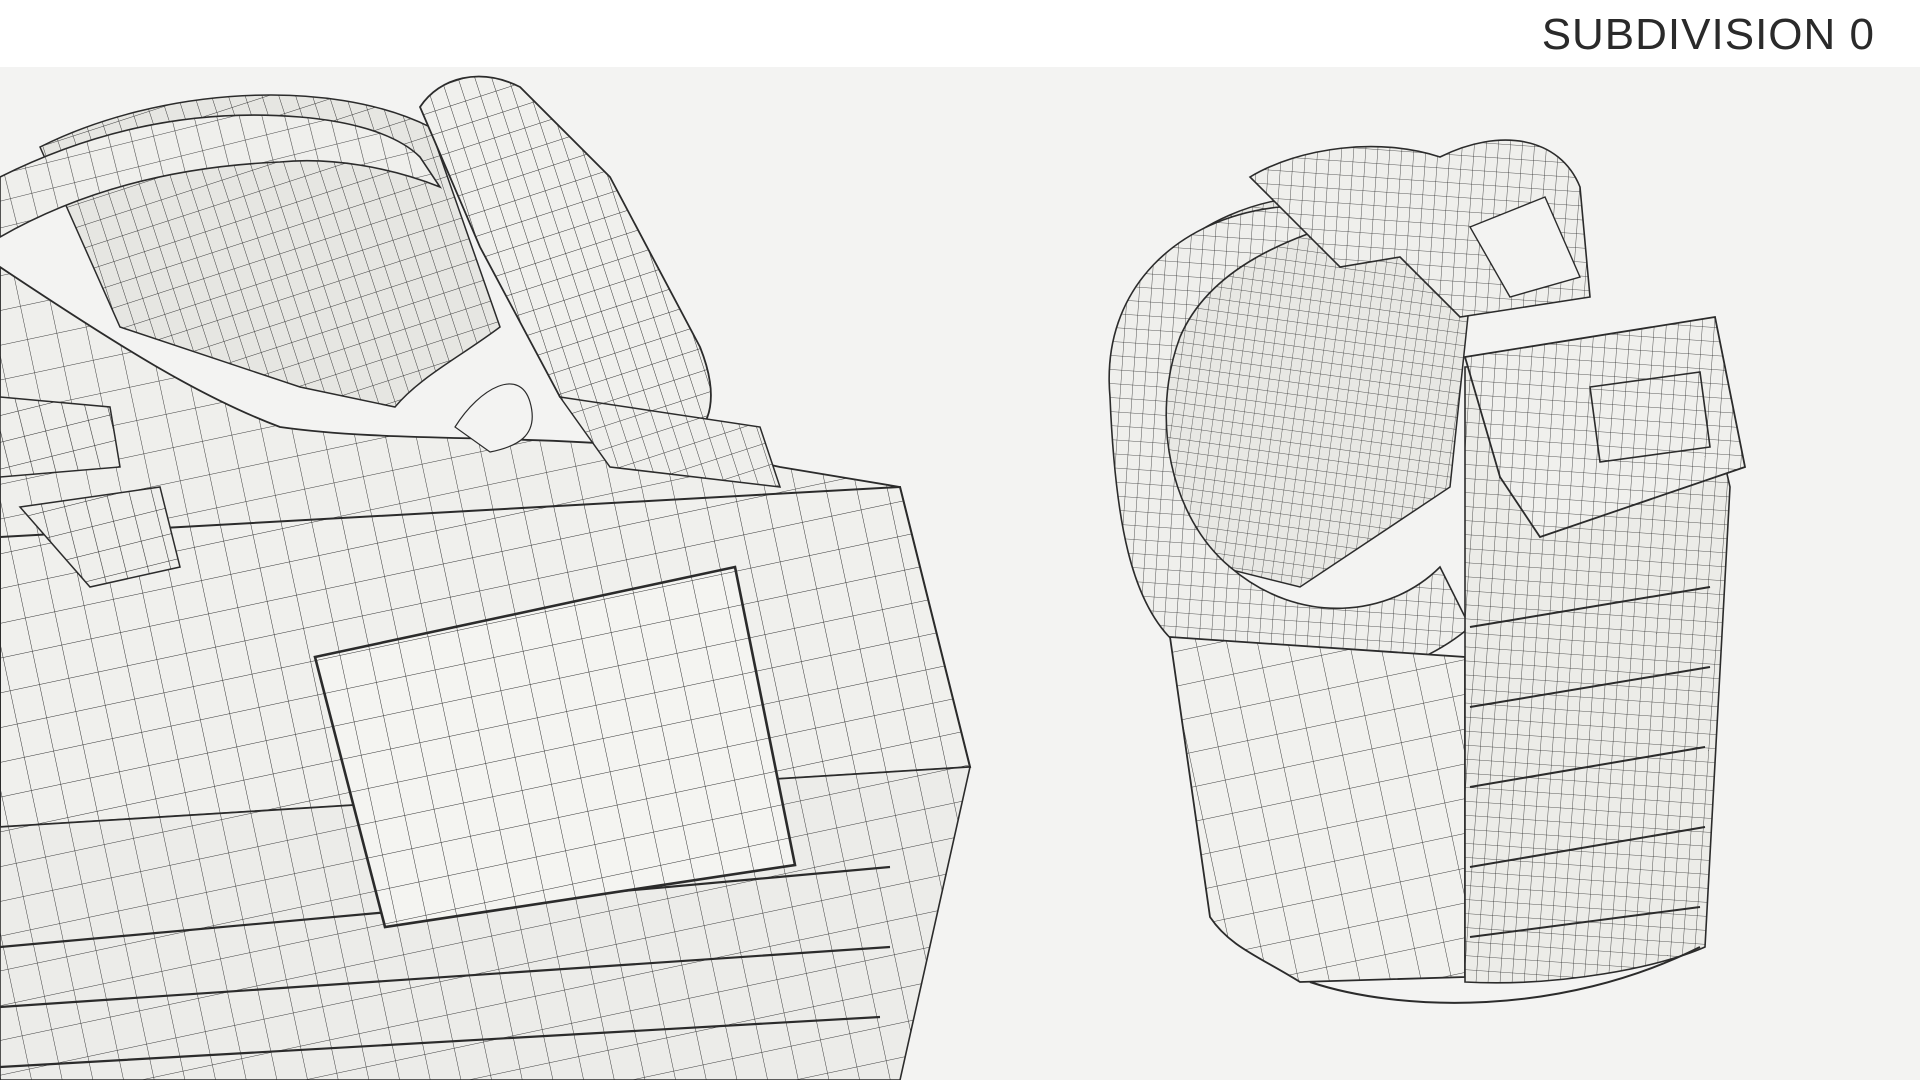  Describe the element at coordinates (960, 33) in the screenshot. I see `header-bar: SUBDIVISION 0` at that location.